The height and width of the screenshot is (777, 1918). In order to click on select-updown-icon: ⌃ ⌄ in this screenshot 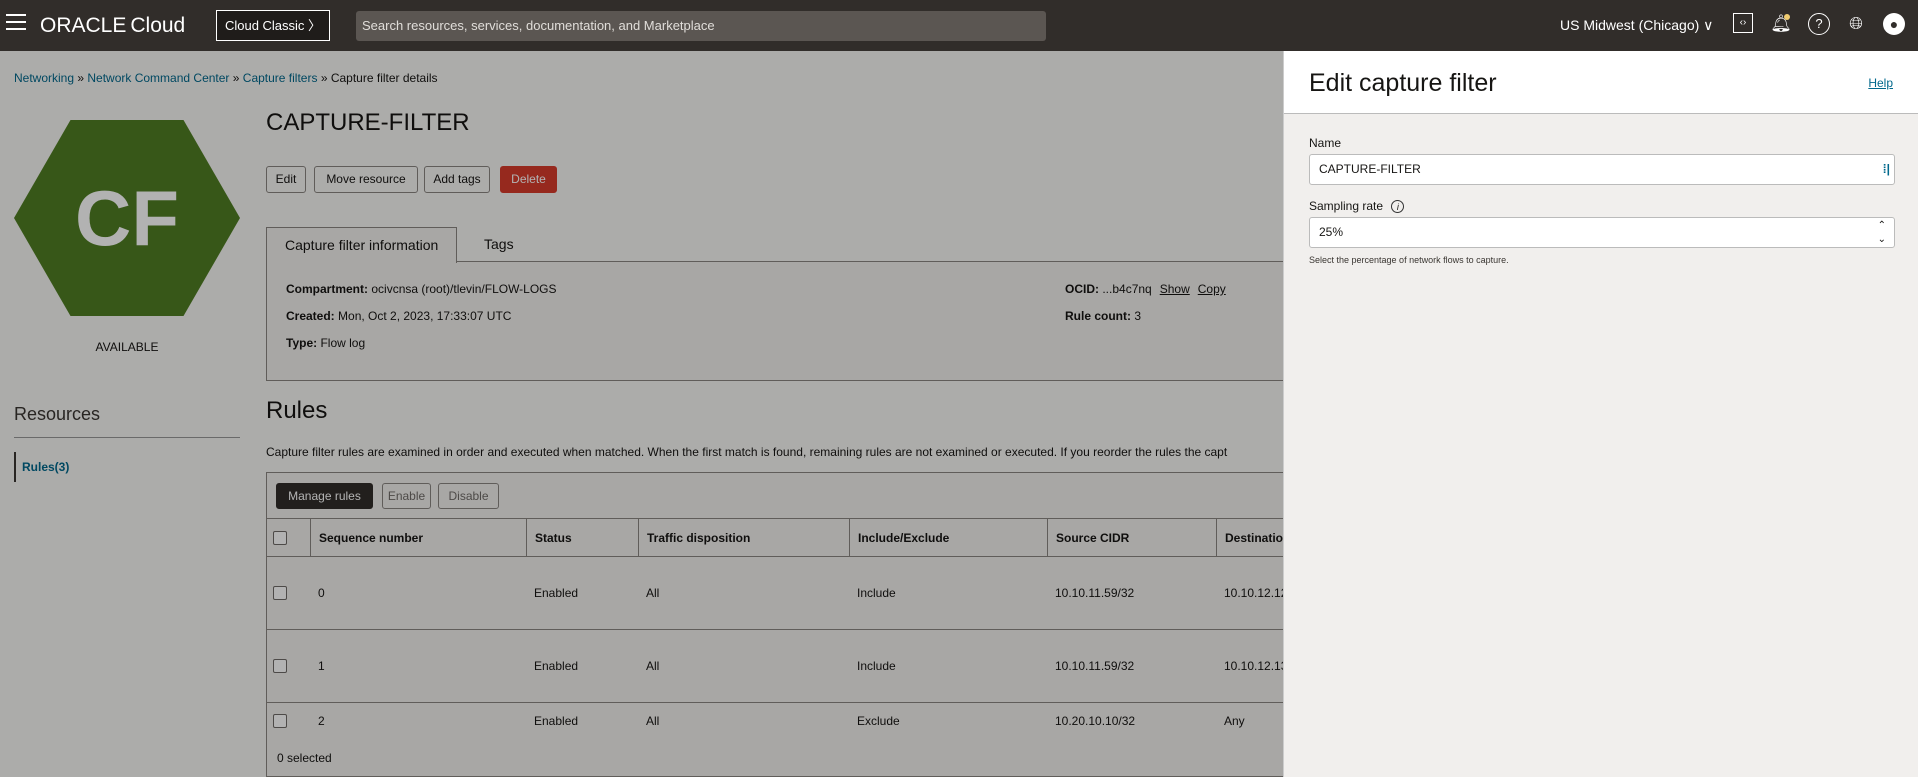, I will do `click(1881, 232)`.